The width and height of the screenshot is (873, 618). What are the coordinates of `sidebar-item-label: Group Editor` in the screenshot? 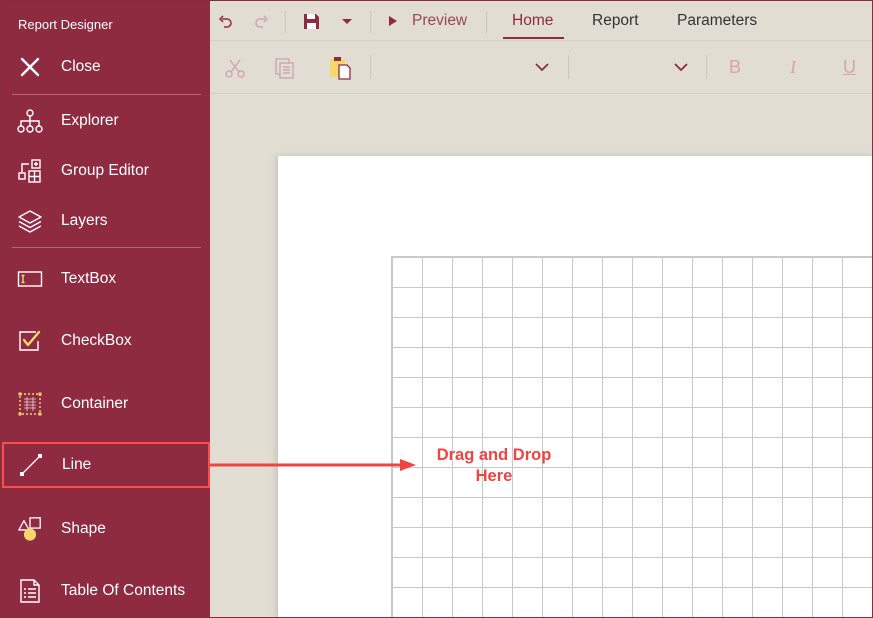 It's located at (105, 170).